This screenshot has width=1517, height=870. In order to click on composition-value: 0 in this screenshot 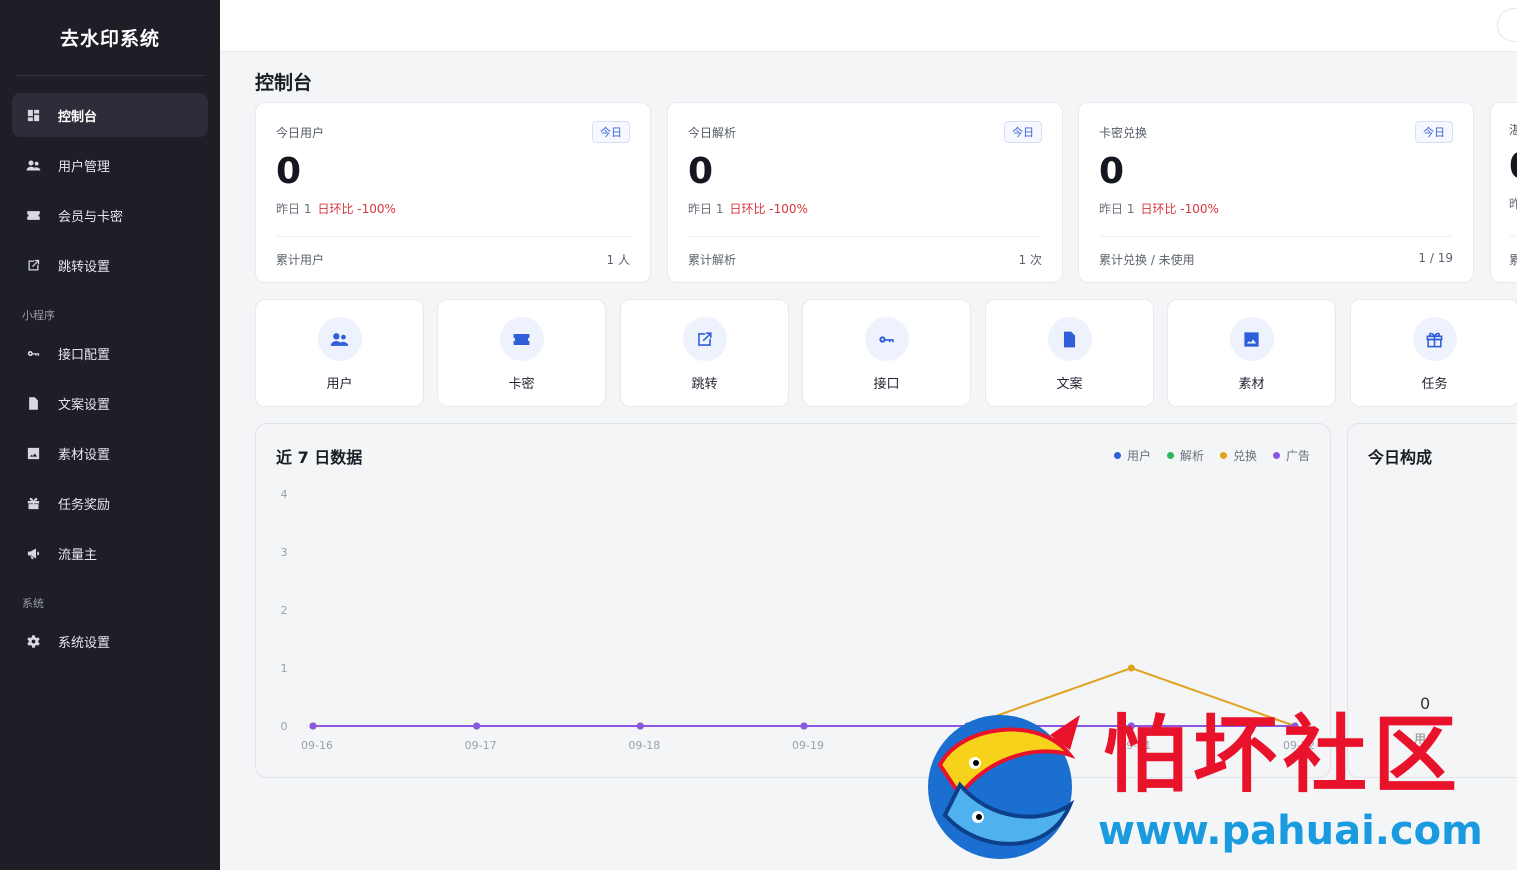, I will do `click(1425, 703)`.